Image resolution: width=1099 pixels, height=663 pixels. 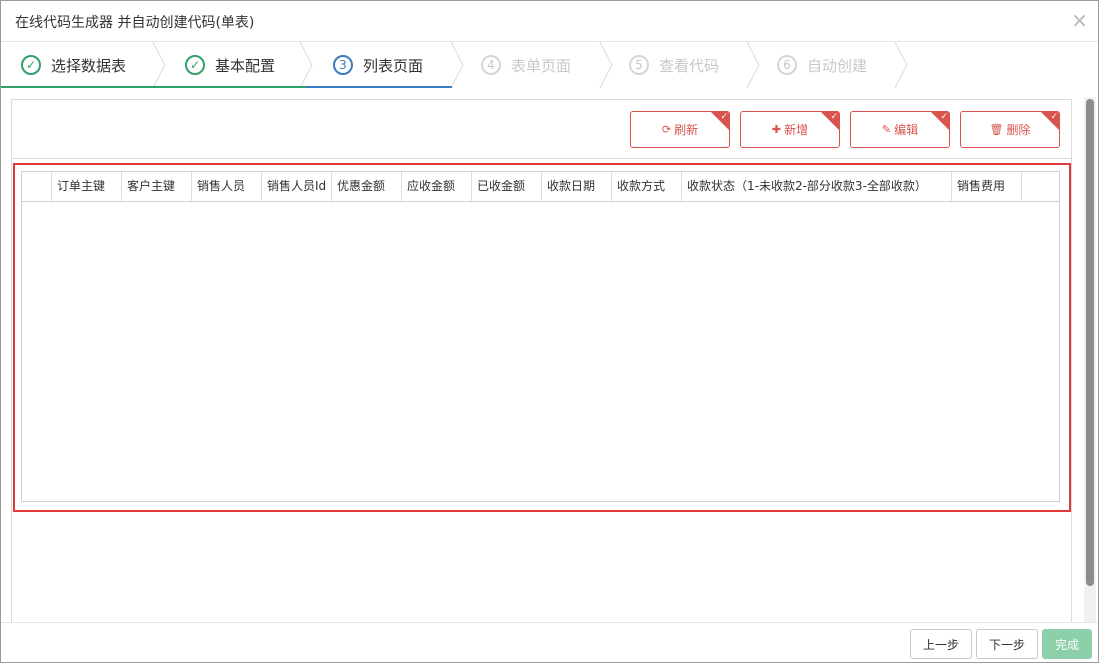 I want to click on step-label: 自动创建, so click(x=837, y=65).